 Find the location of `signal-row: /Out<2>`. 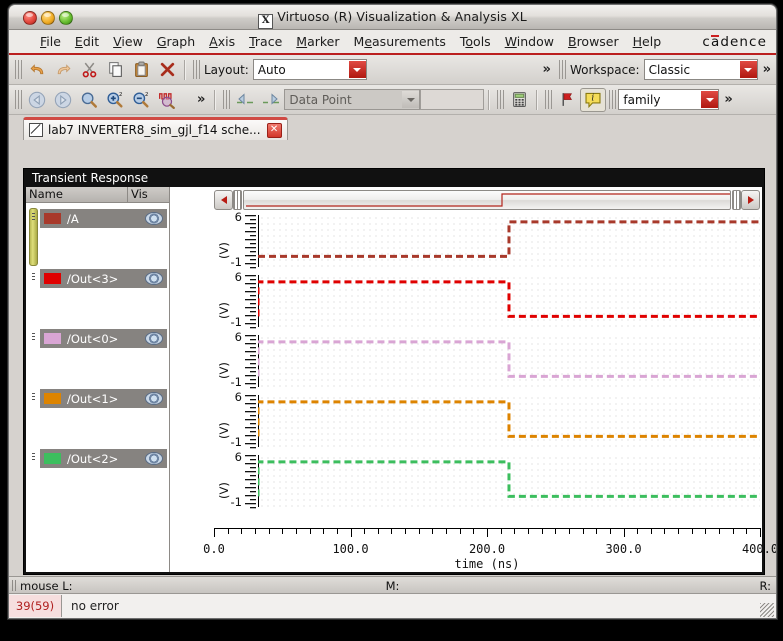

signal-row: /Out<2> is located at coordinates (103, 458).